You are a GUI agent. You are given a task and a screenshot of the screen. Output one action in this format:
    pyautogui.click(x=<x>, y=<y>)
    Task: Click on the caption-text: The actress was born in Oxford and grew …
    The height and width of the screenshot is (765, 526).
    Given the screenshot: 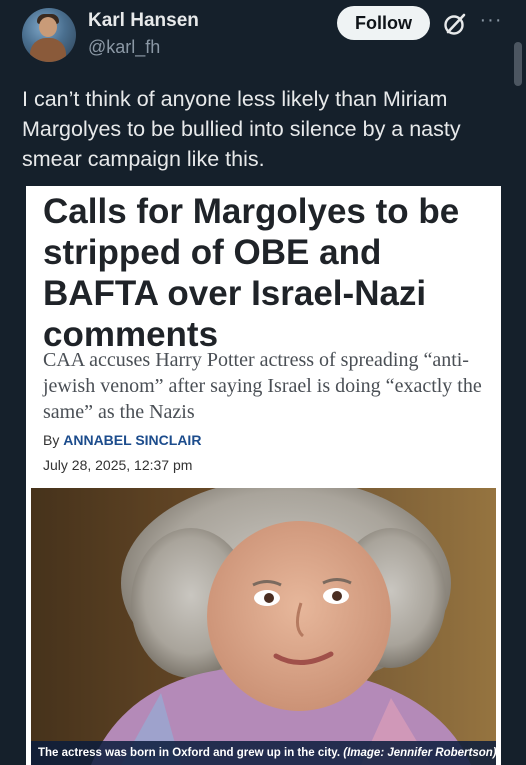 What is the action you would take?
    pyautogui.click(x=189, y=753)
    